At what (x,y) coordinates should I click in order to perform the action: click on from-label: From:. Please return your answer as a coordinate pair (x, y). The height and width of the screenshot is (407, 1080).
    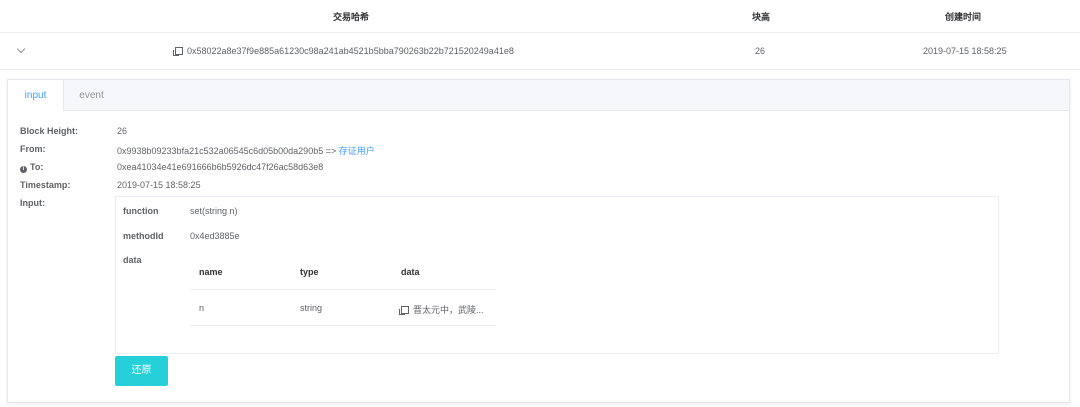
    Looking at the image, I should click on (33, 149).